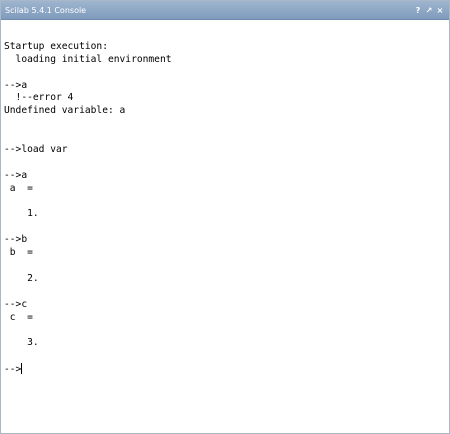 The image size is (450, 434). What do you see at coordinates (16, 240) in the screenshot?
I see `console-line: -->b` at bounding box center [16, 240].